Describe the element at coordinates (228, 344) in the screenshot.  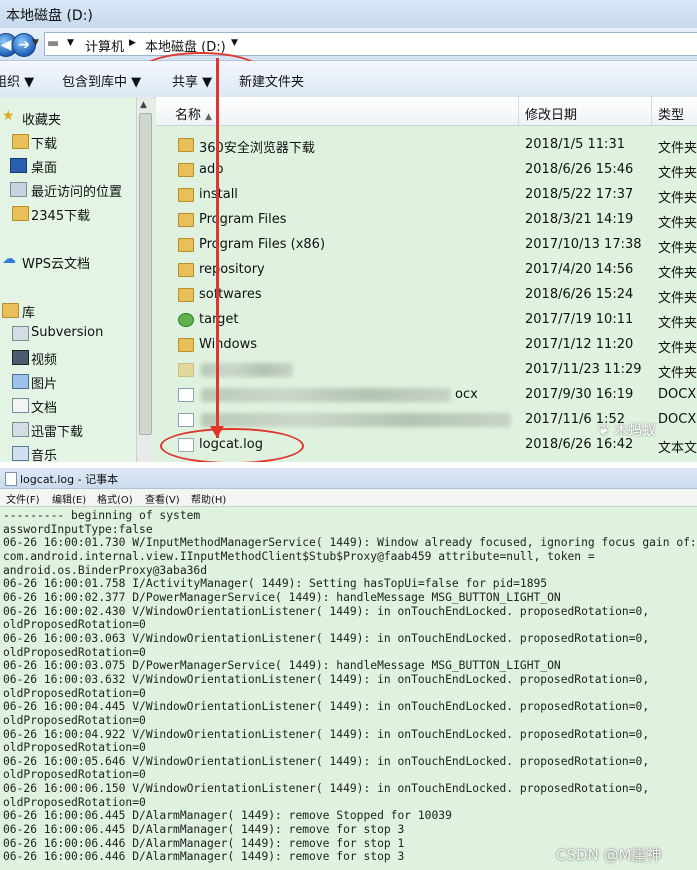
I see `file-name: Windows` at that location.